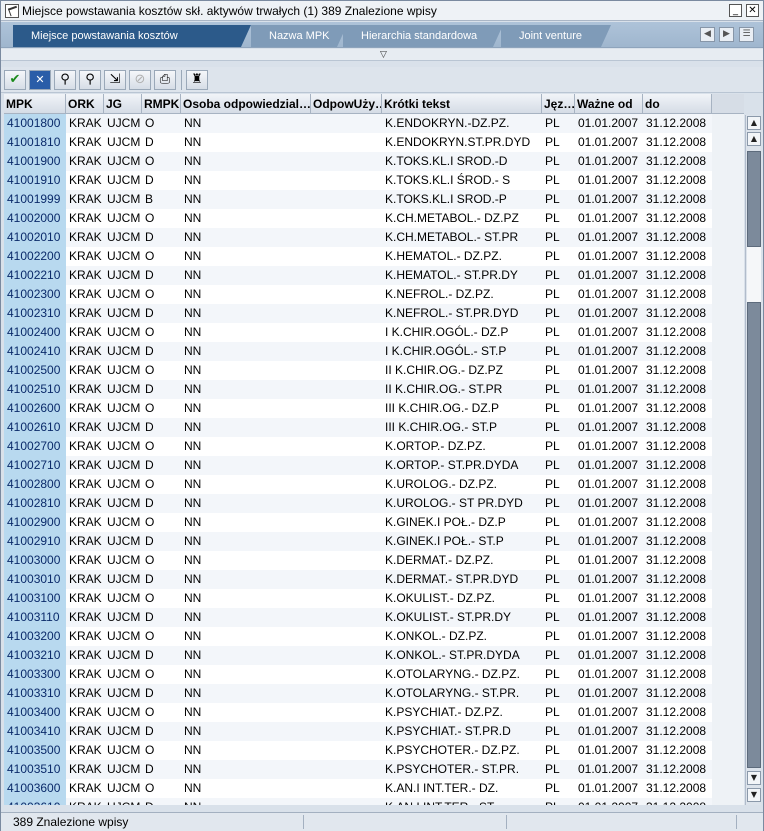 The width and height of the screenshot is (764, 831). What do you see at coordinates (90, 79) in the screenshot?
I see `binoculars-next-icon: ⚲` at bounding box center [90, 79].